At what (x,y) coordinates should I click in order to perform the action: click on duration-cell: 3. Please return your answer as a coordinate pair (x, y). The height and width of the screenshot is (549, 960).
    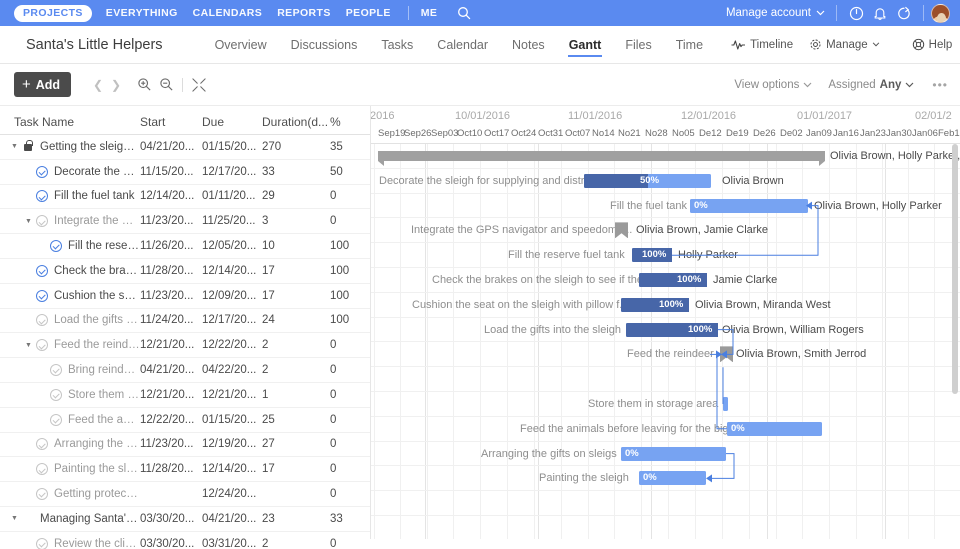
    Looking at the image, I should click on (296, 221).